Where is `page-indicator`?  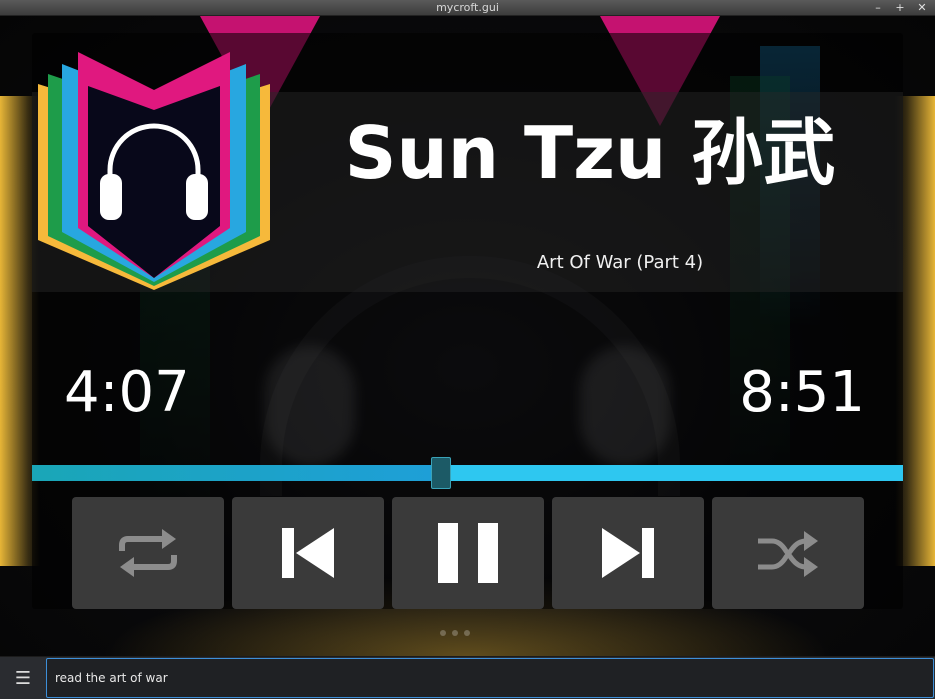
page-indicator is located at coordinates (455, 633).